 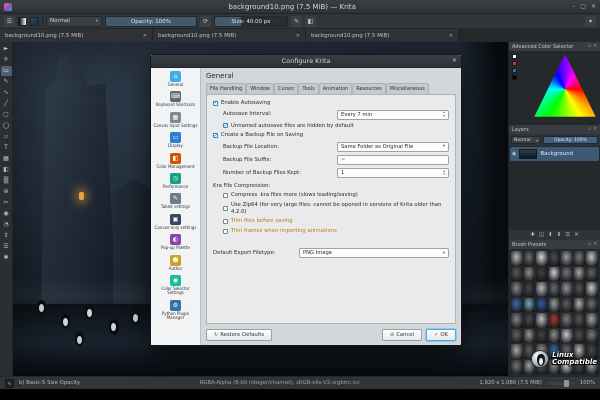 I want to click on toolbox-tool-button: ✎, so click(x=6, y=82).